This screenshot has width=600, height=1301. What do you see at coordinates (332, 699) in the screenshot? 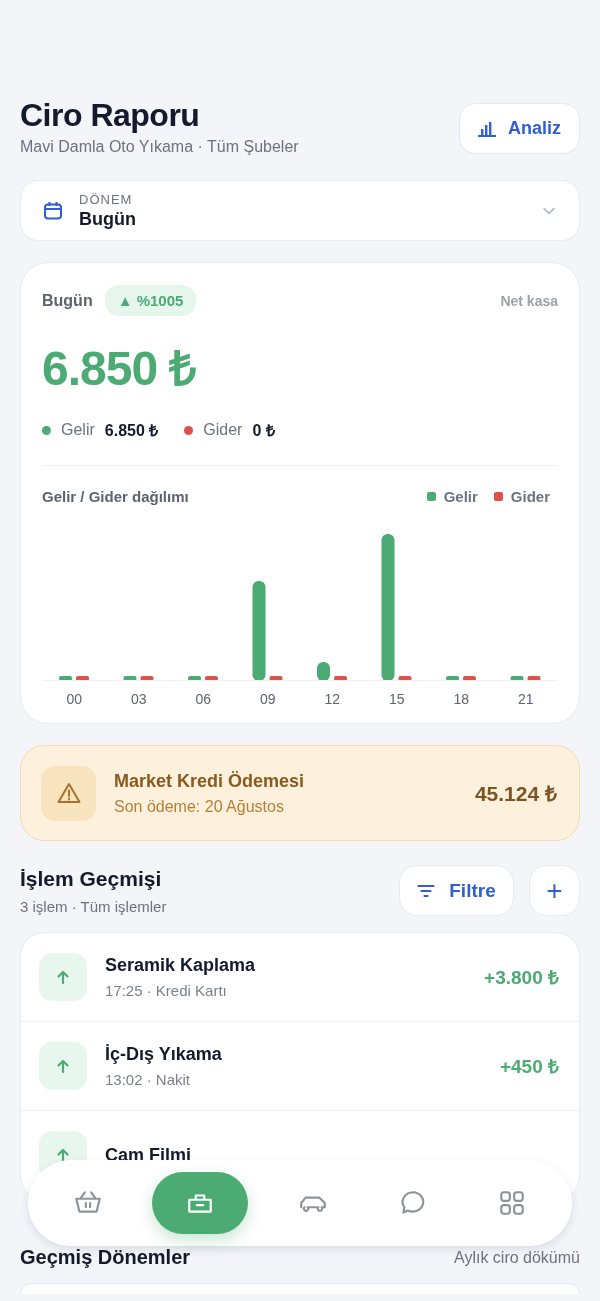
I see `axis-label: 12` at bounding box center [332, 699].